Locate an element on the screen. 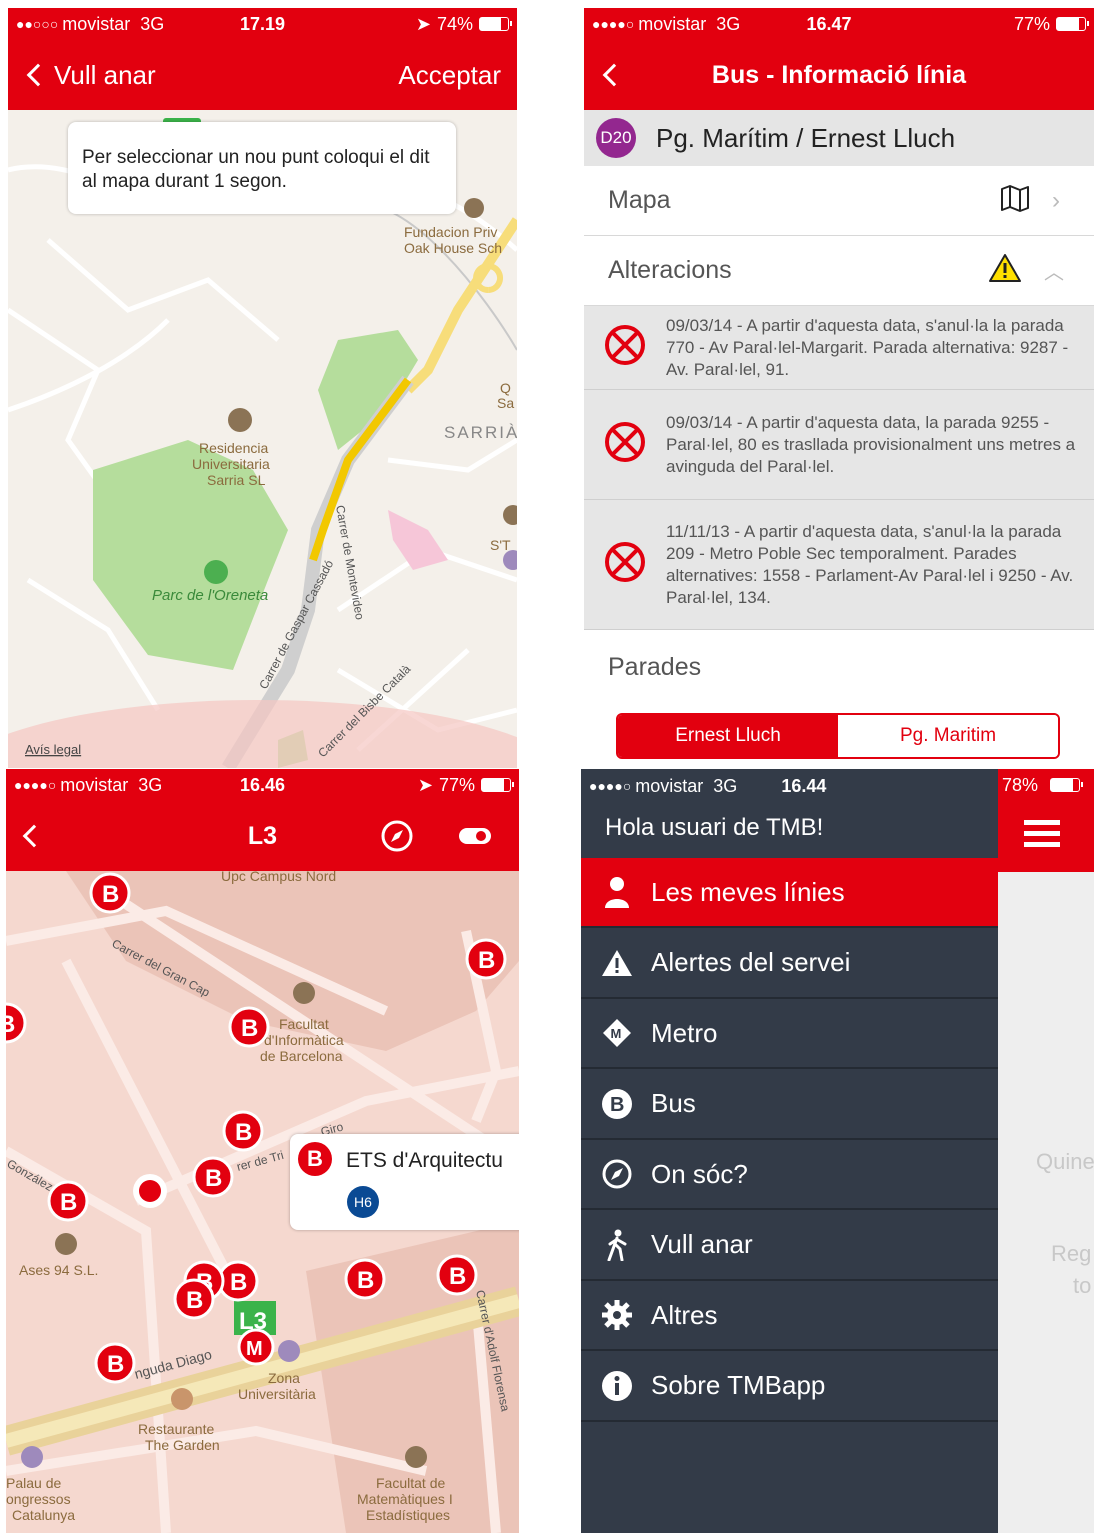  menu-item-alertes-del-servei: Alertes del servei is located at coordinates (789, 964).